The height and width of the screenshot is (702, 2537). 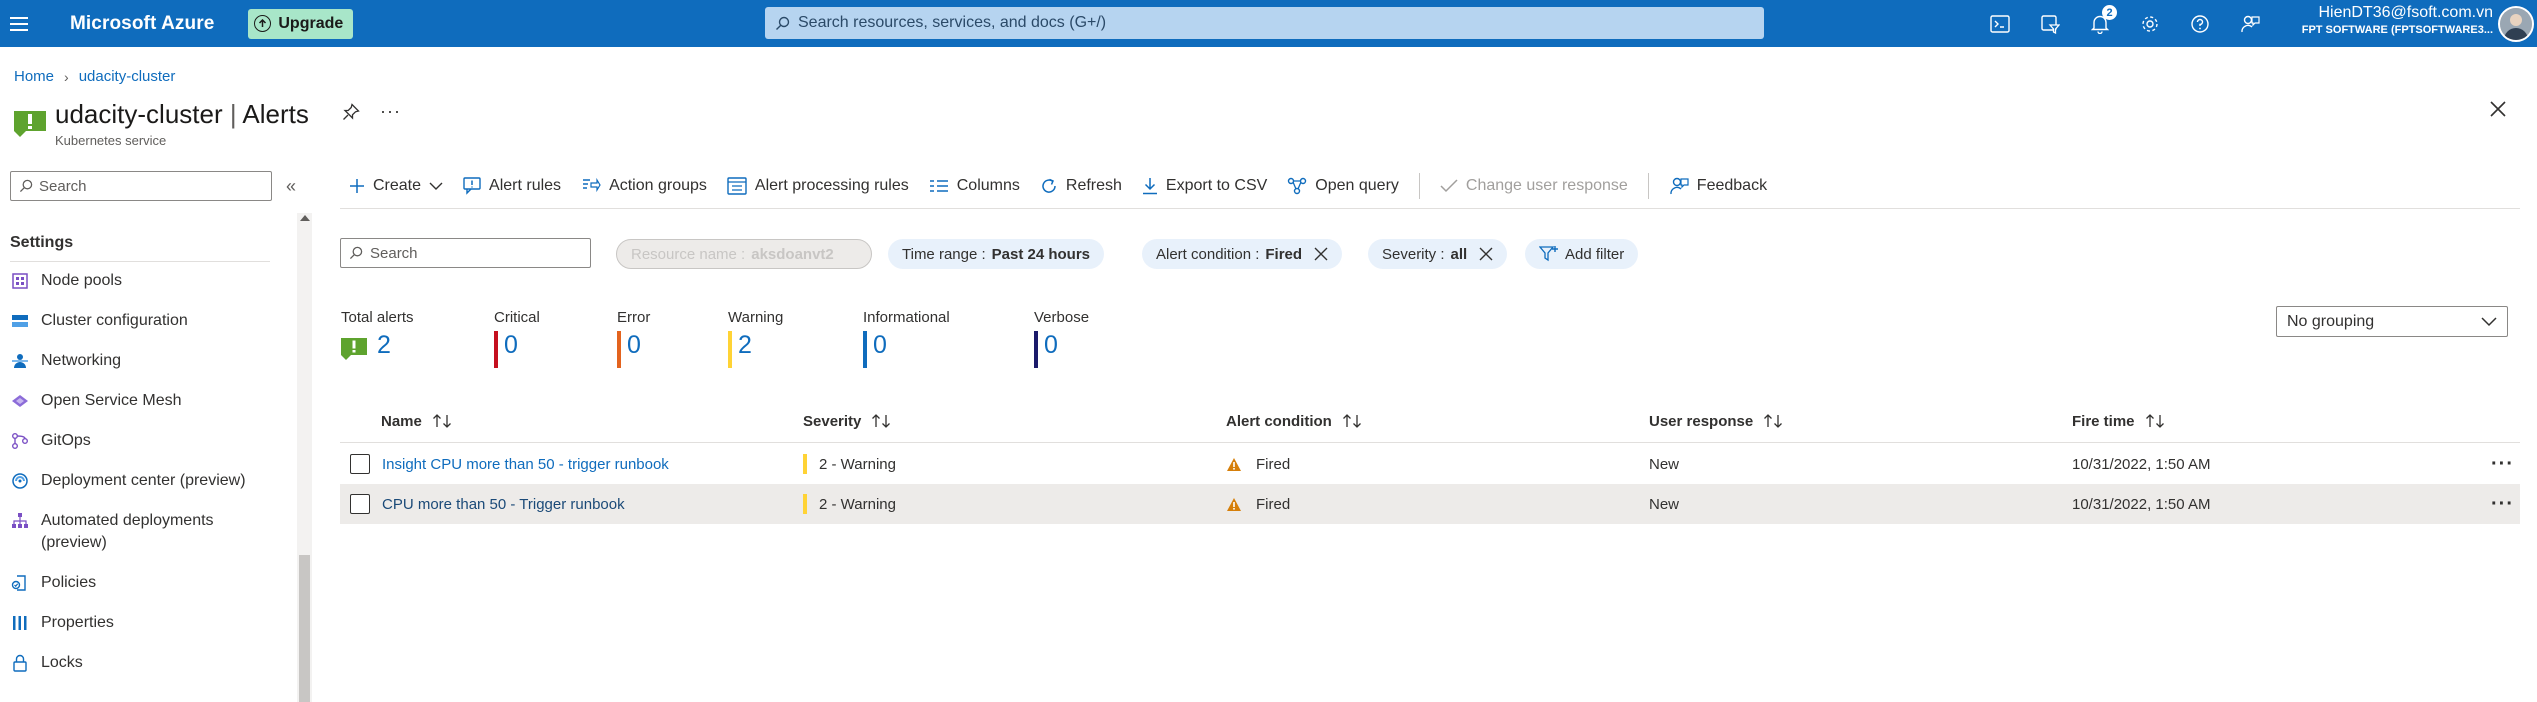 I want to click on alert-condition-filter: Alert condition : Fired, so click(x=1242, y=254).